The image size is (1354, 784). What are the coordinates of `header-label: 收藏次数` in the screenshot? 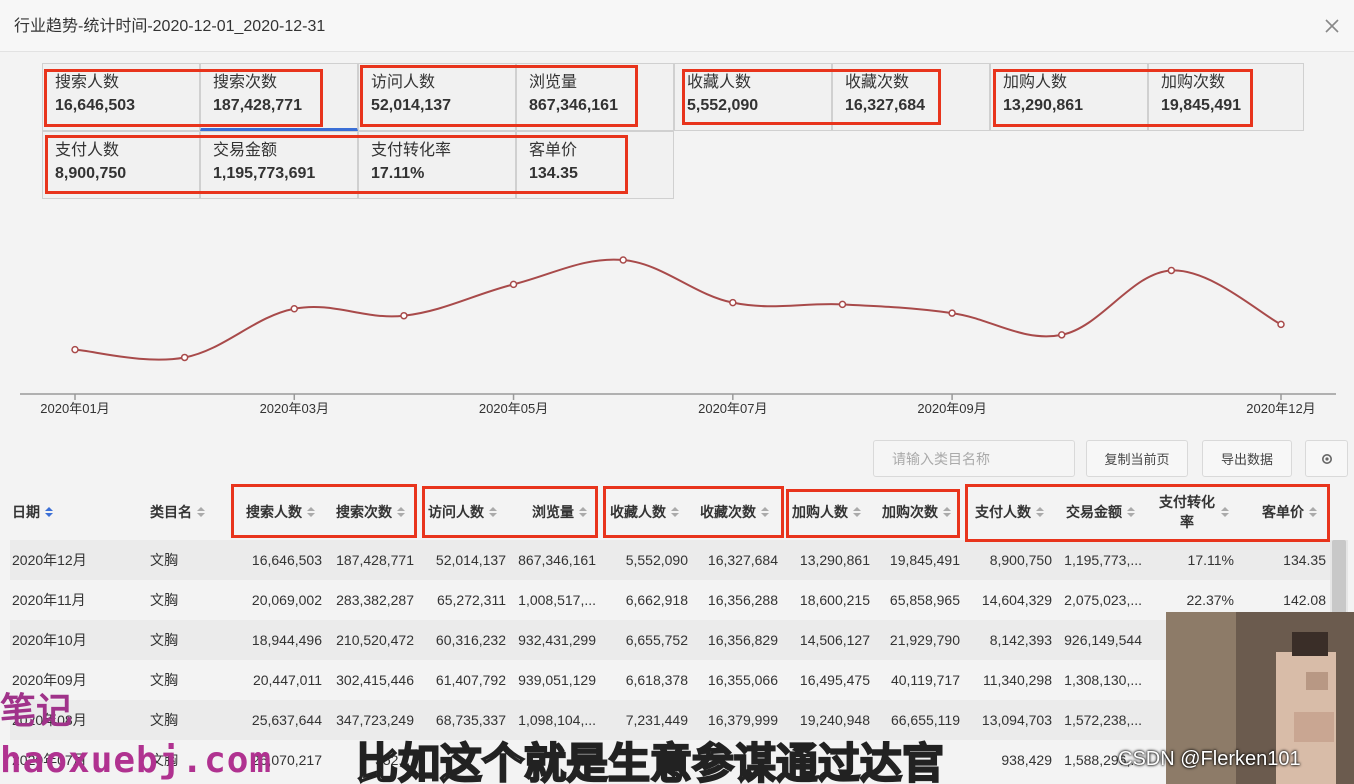 It's located at (728, 512).